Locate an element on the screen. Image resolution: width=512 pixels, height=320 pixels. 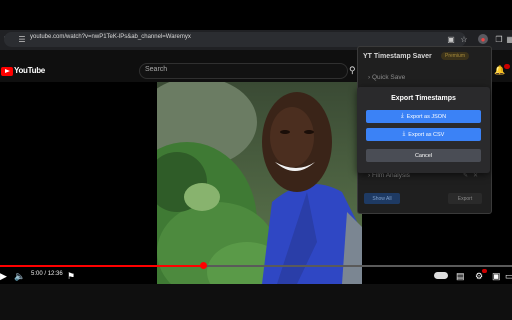
search-input is located at coordinates (243, 71).